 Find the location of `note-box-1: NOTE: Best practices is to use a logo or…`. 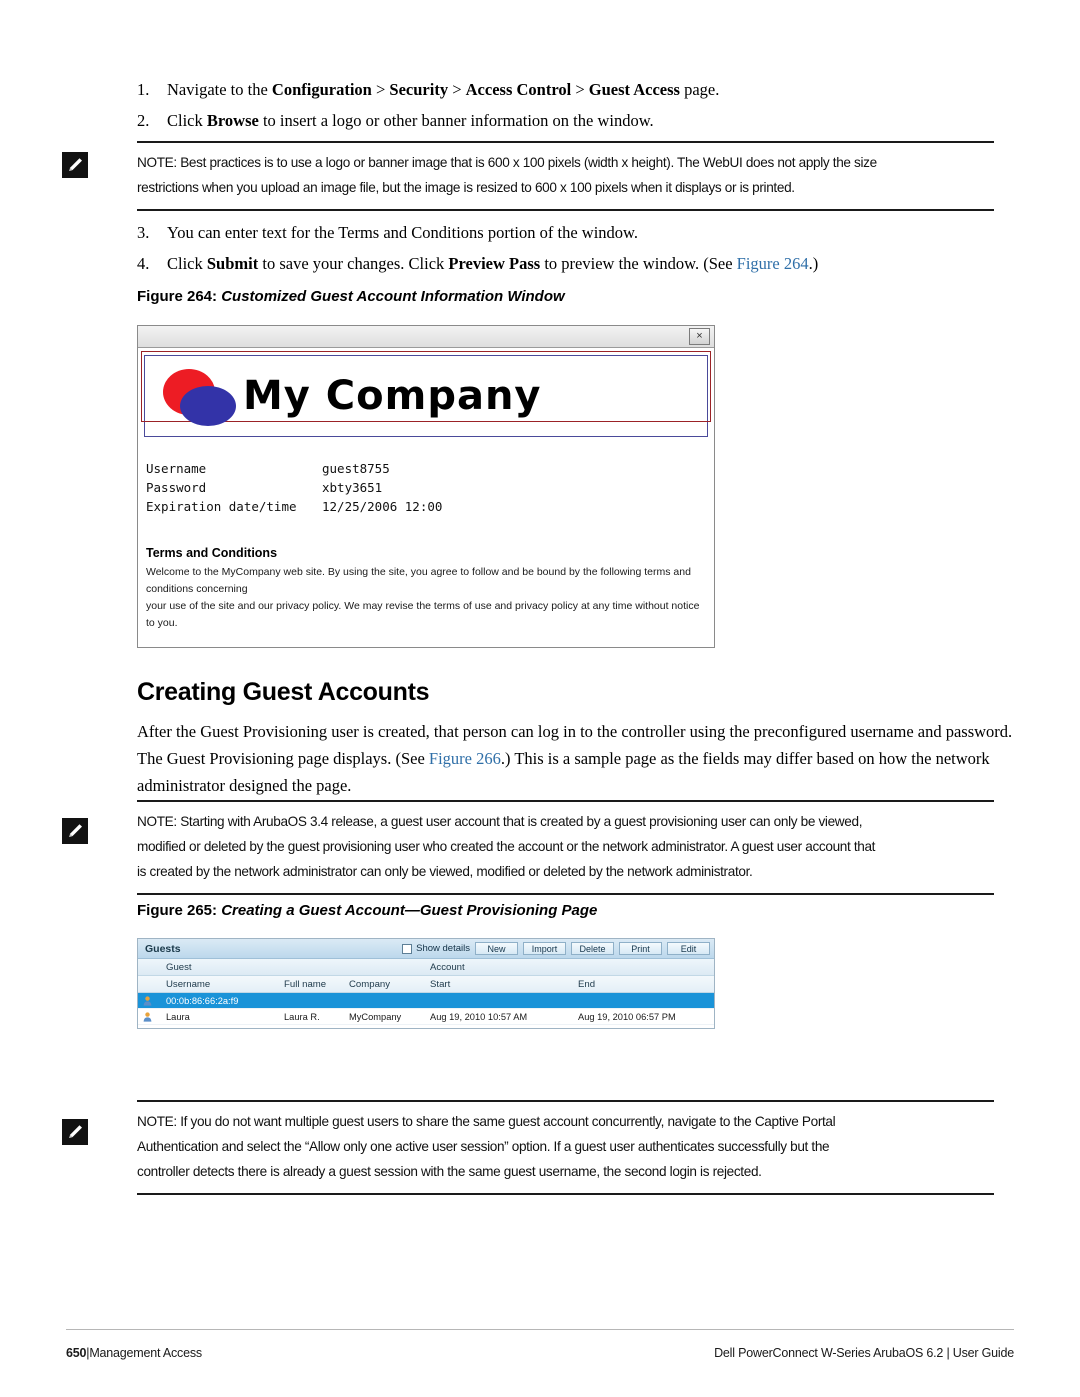

note-box-1: NOTE: Best practices is to use a logo or… is located at coordinates (565, 176).